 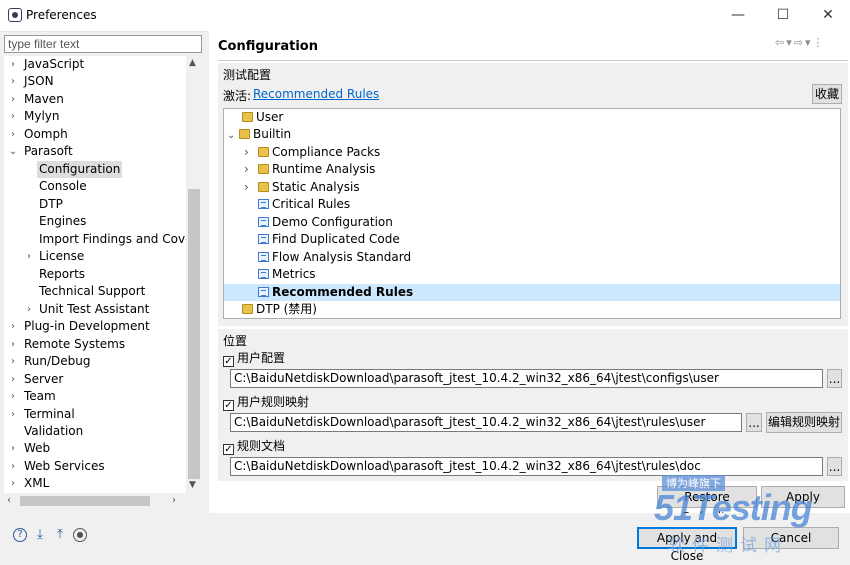 I want to click on cancel-button: Cancel, so click(x=791, y=538).